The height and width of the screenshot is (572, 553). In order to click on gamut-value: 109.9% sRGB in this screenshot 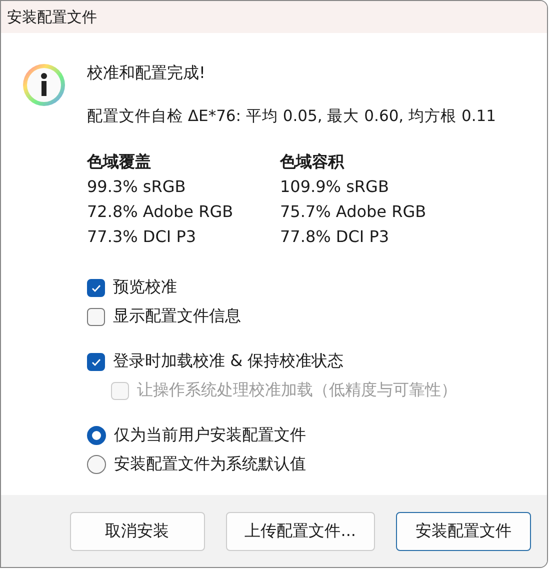, I will do `click(335, 187)`.